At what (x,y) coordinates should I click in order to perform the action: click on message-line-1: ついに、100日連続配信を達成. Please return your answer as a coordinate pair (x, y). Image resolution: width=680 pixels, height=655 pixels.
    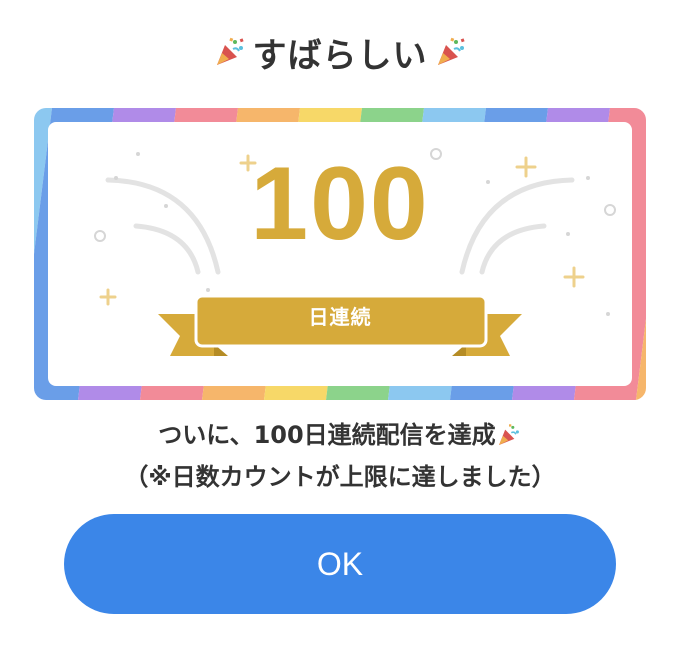
    Looking at the image, I should click on (340, 435).